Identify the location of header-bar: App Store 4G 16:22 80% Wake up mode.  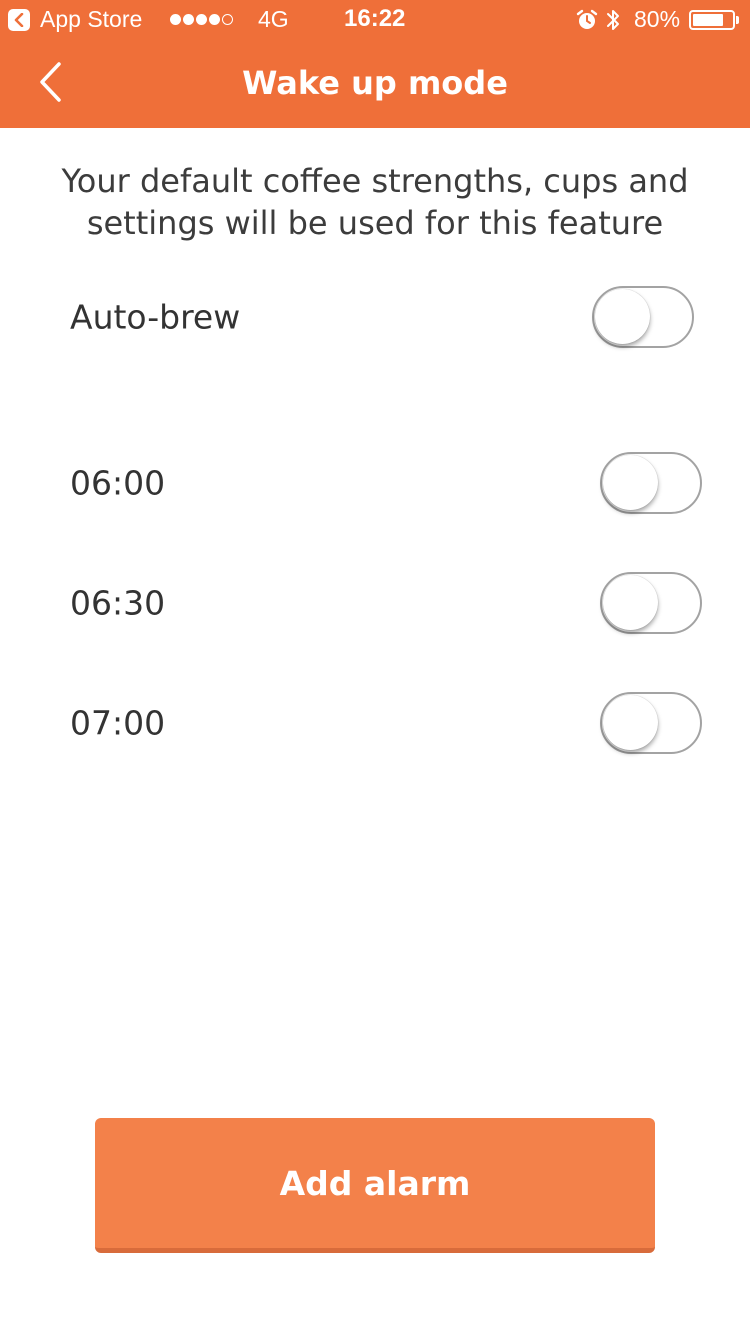
(375, 64).